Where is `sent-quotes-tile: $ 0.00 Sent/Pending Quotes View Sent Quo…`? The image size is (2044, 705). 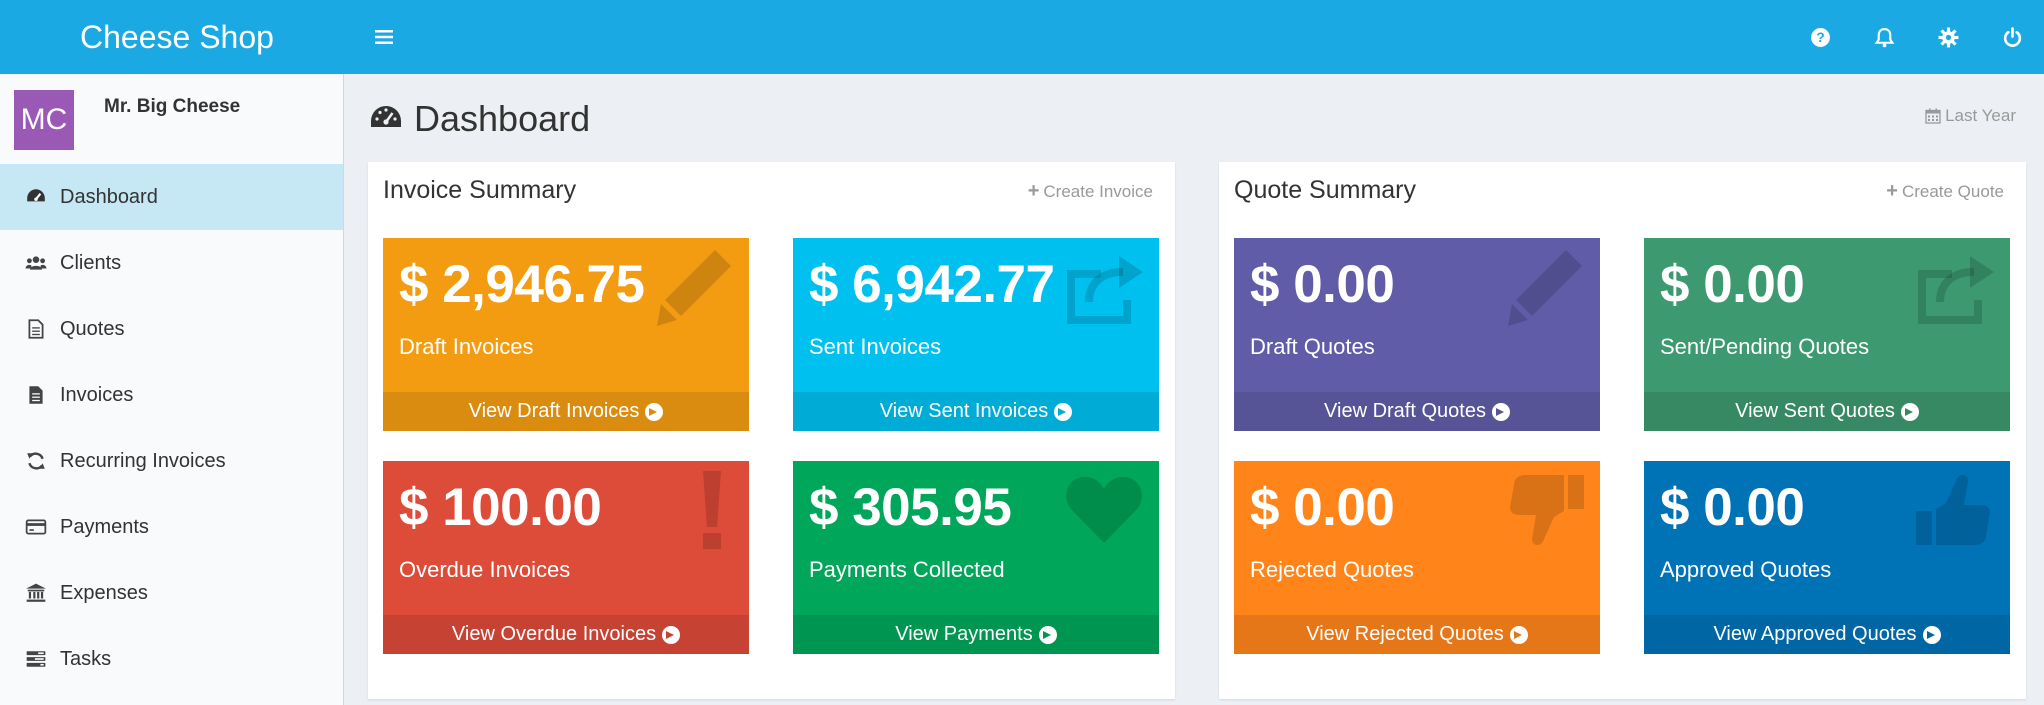
sent-quotes-tile: $ 0.00 Sent/Pending Quotes View Sent Quo… is located at coordinates (1827, 334).